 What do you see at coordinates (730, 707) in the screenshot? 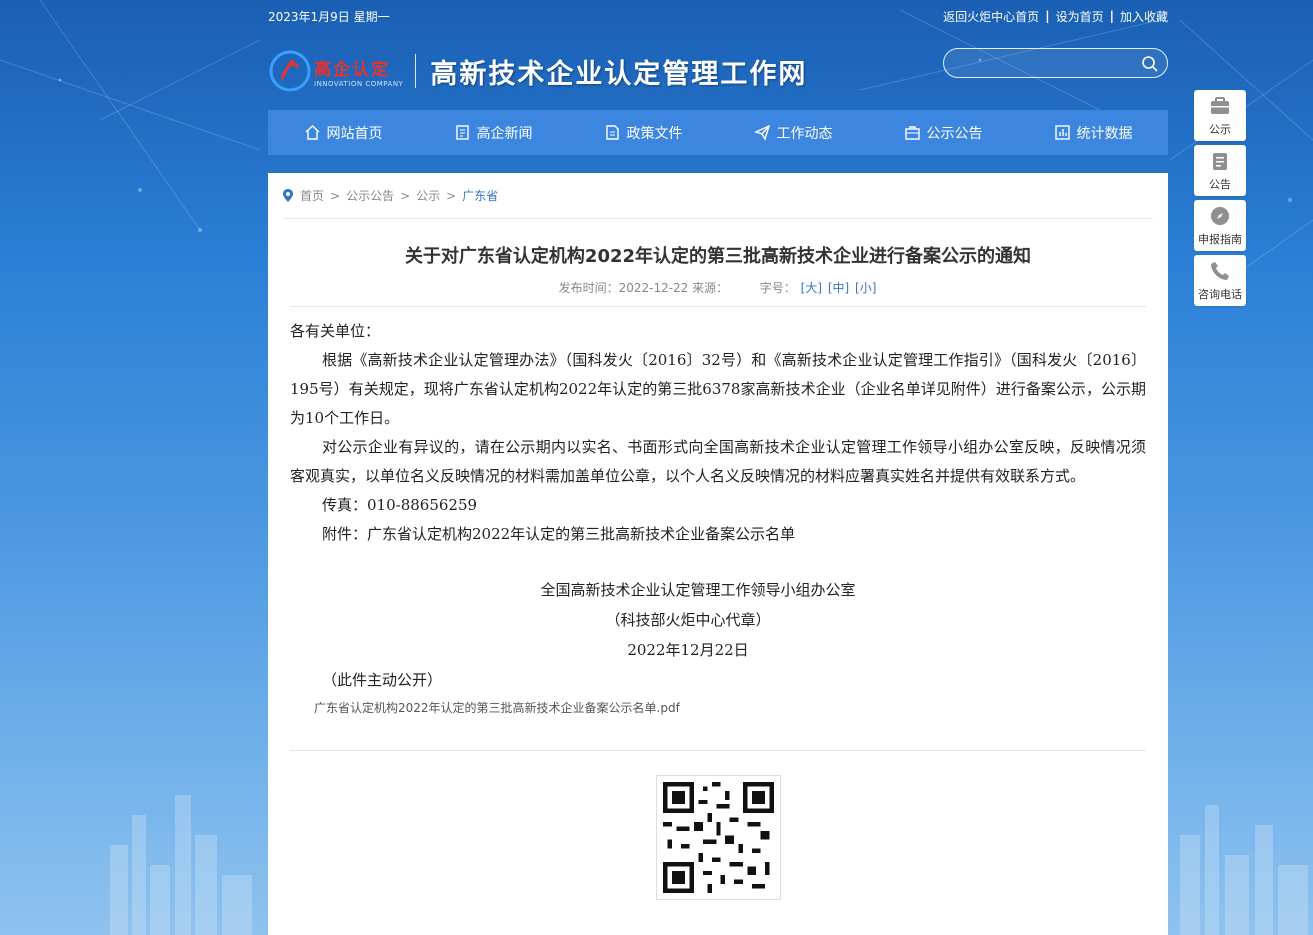
I see `attachment-file-link: 广东省认定机构2022年认定的第三批高新技术企业备案公示名单.pdf` at bounding box center [730, 707].